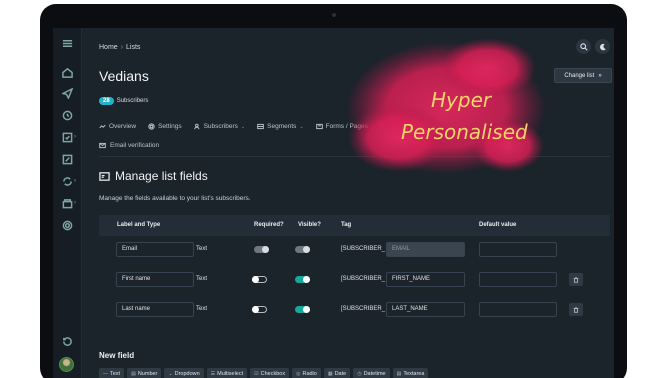  What do you see at coordinates (133, 373) in the screenshot?
I see `number-type-icon: ▤` at bounding box center [133, 373].